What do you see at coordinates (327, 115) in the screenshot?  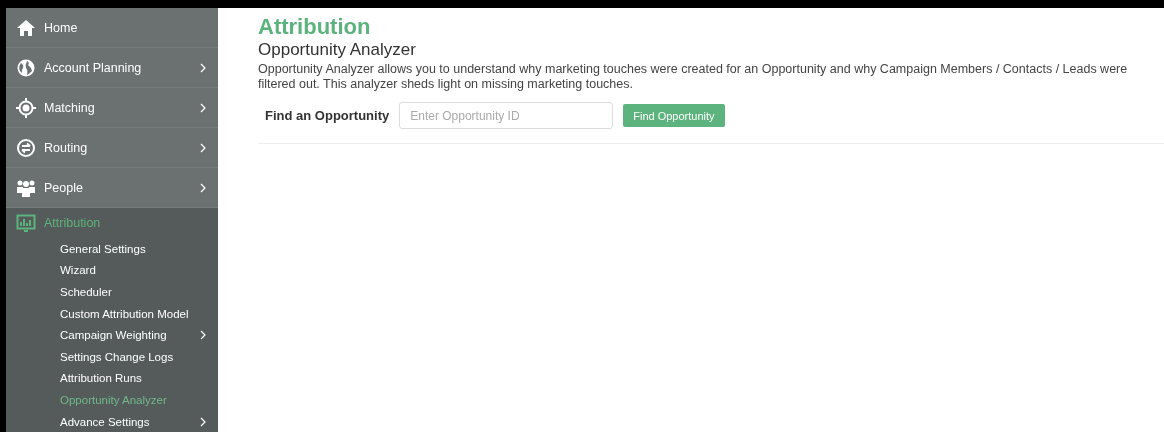 I see `field-label: Find an Opportunity` at bounding box center [327, 115].